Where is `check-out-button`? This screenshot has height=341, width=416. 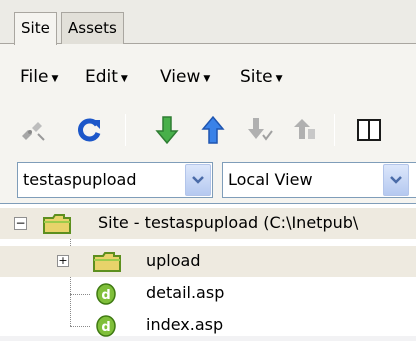
check-out-button is located at coordinates (259, 130).